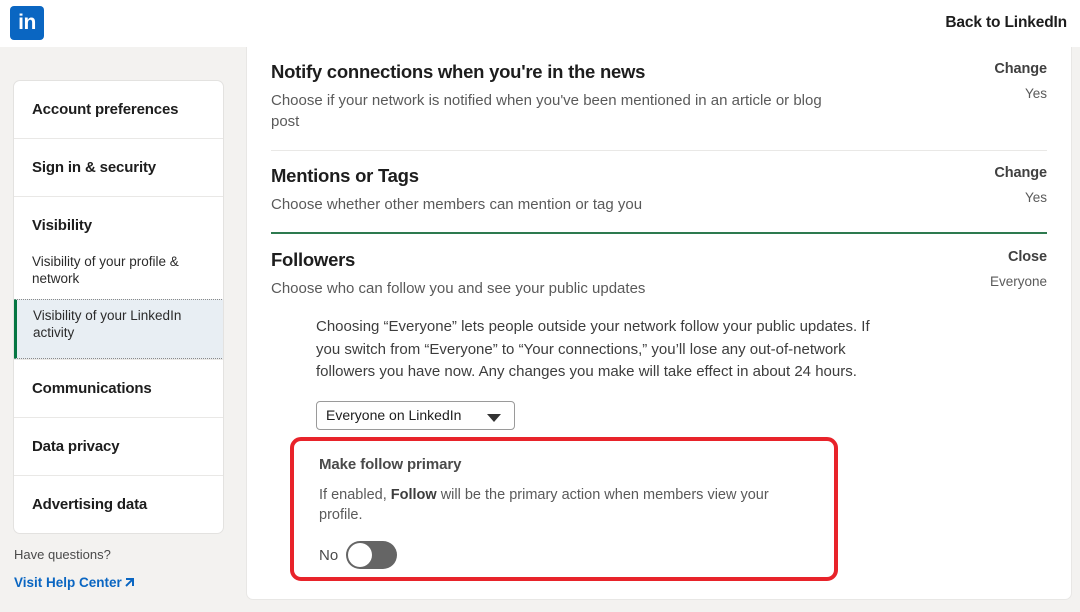 The height and width of the screenshot is (612, 1080). I want to click on sidebar-item-visibility: Visibility, so click(118, 221).